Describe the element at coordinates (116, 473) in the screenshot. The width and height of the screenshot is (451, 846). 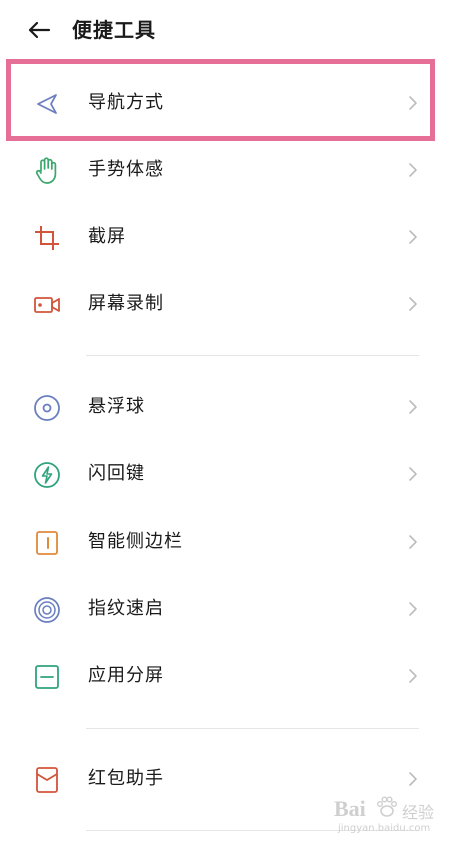
I see `list-item-label: 闪回键` at that location.